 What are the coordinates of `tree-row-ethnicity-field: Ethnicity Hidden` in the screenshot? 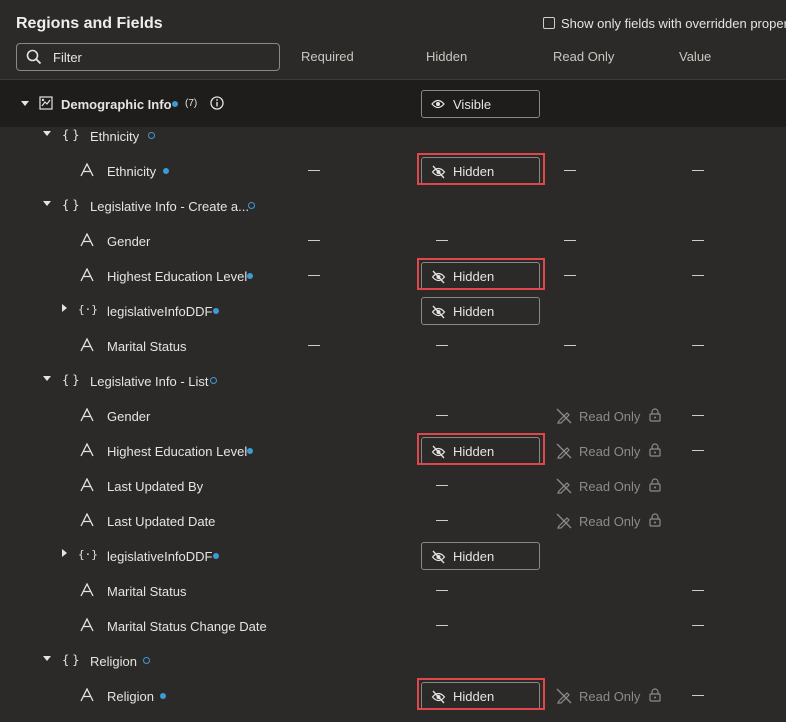 It's located at (393, 171).